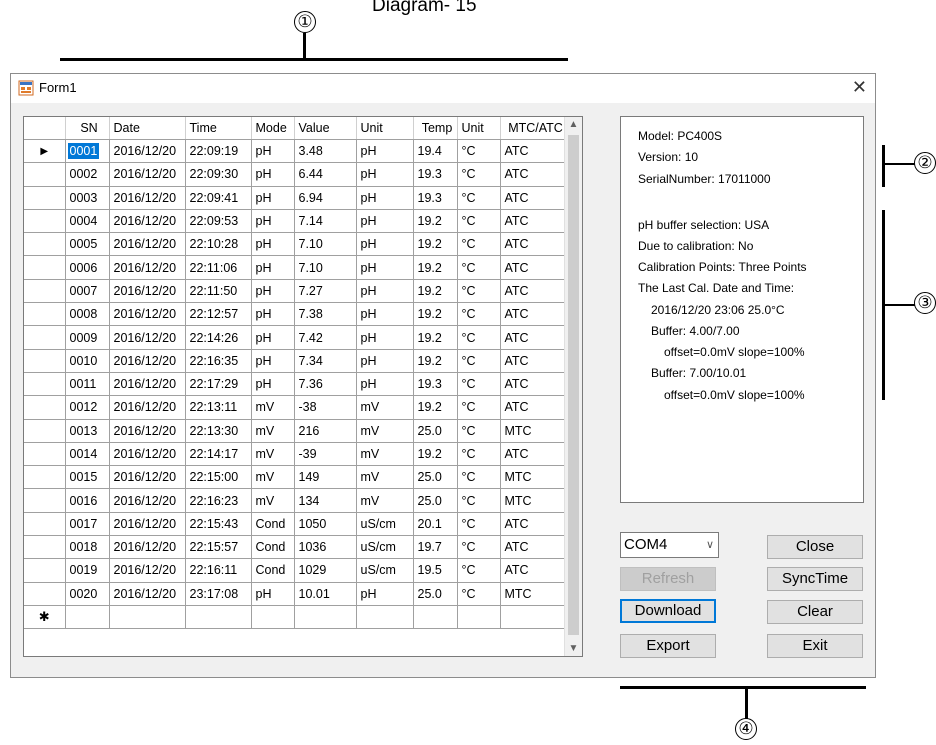 This screenshot has height=745, width=936. Describe the element at coordinates (87, 291) in the screenshot. I see `table-cell: 0007` at that location.